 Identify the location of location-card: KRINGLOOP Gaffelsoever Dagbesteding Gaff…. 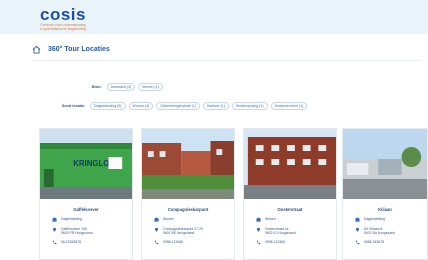
(86, 194).